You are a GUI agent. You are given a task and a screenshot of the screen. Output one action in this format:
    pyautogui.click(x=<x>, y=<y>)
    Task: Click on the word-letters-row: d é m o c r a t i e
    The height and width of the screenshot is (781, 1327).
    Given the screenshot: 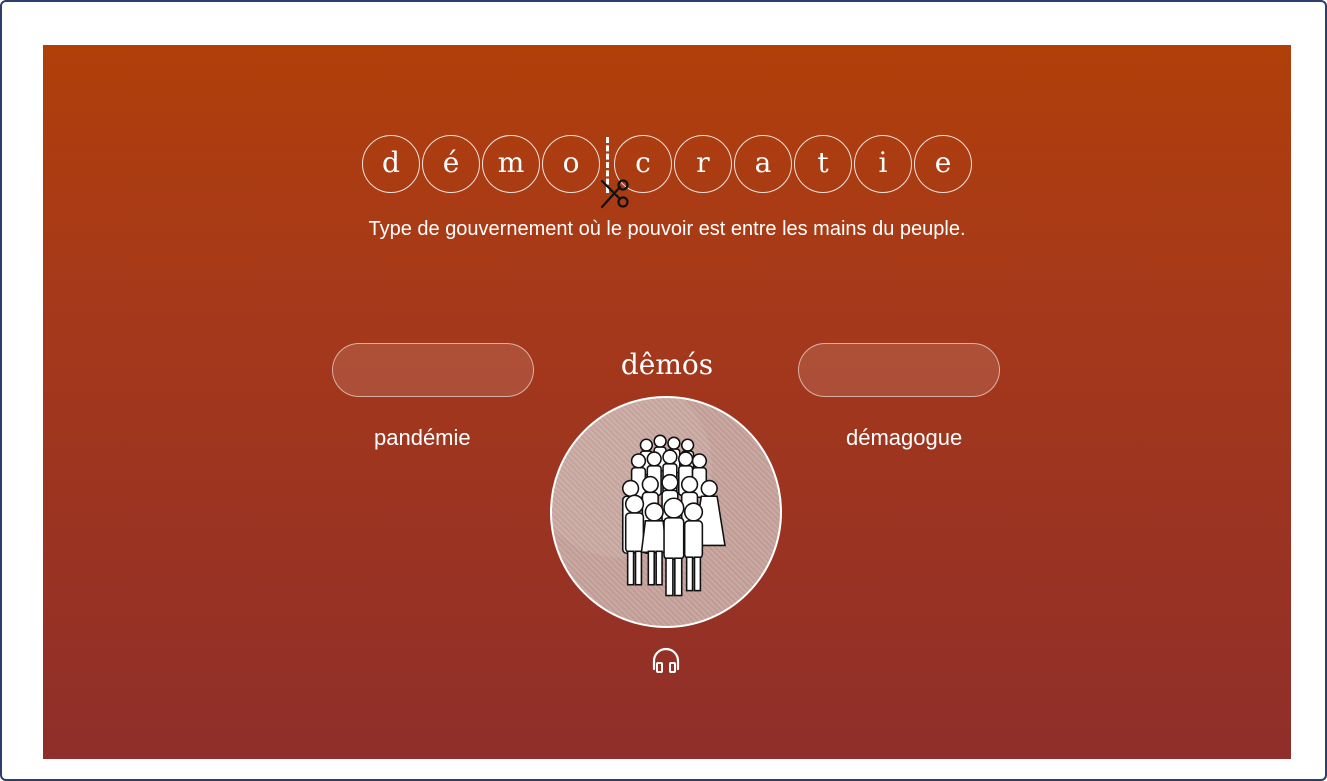 What is the action you would take?
    pyautogui.click(x=667, y=172)
    